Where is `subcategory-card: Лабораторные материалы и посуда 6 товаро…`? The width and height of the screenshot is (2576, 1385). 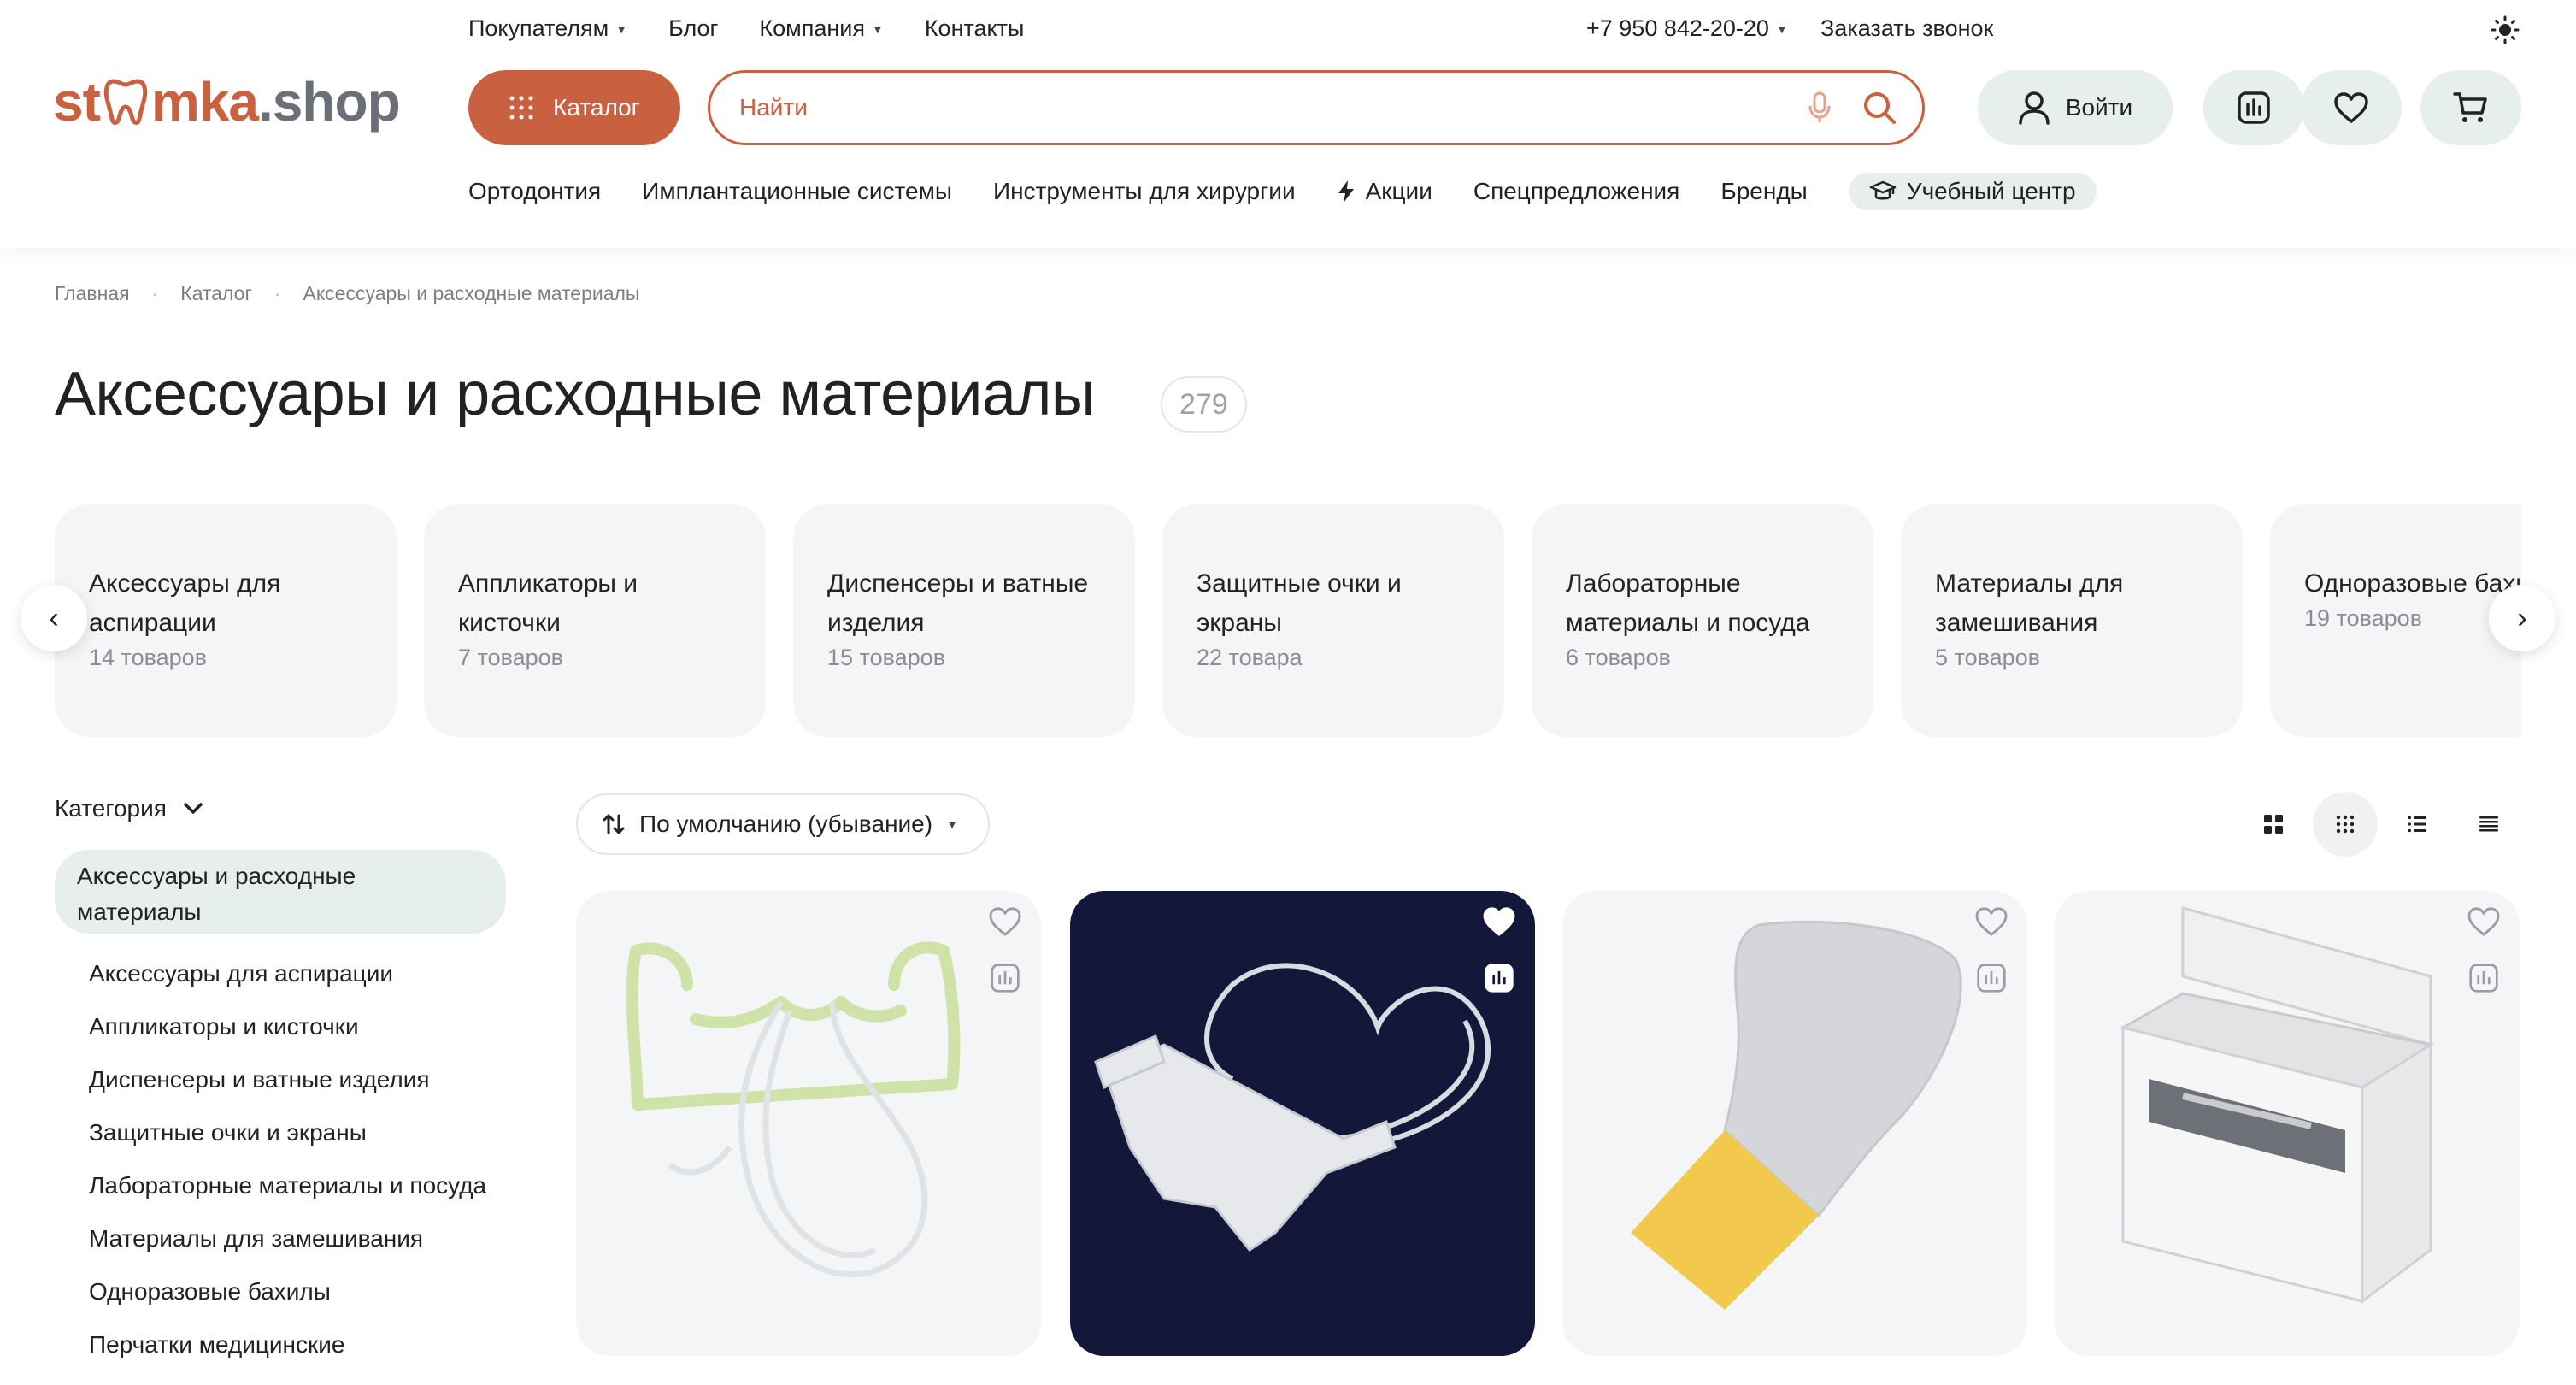
subcategory-card: Лабораторные материалы и посуда 6 товаро… is located at coordinates (1702, 620).